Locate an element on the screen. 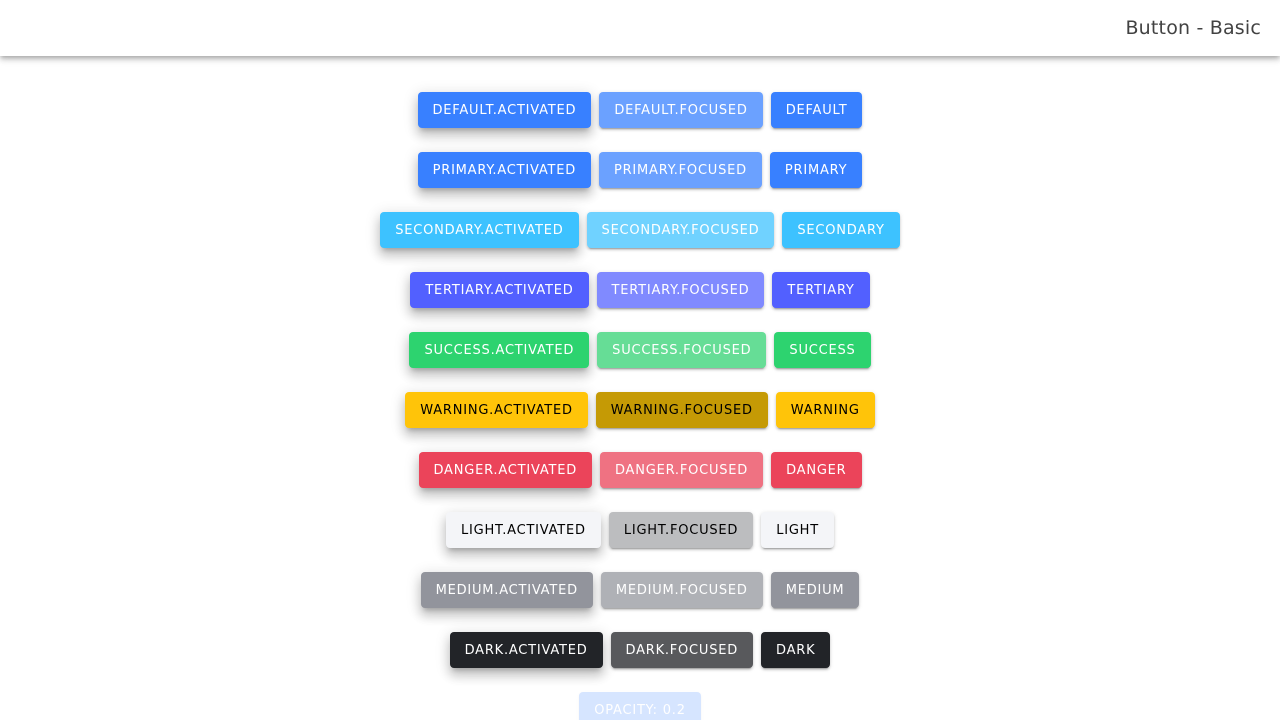 This screenshot has height=720, width=1280. danger-button: DANGER is located at coordinates (816, 470).